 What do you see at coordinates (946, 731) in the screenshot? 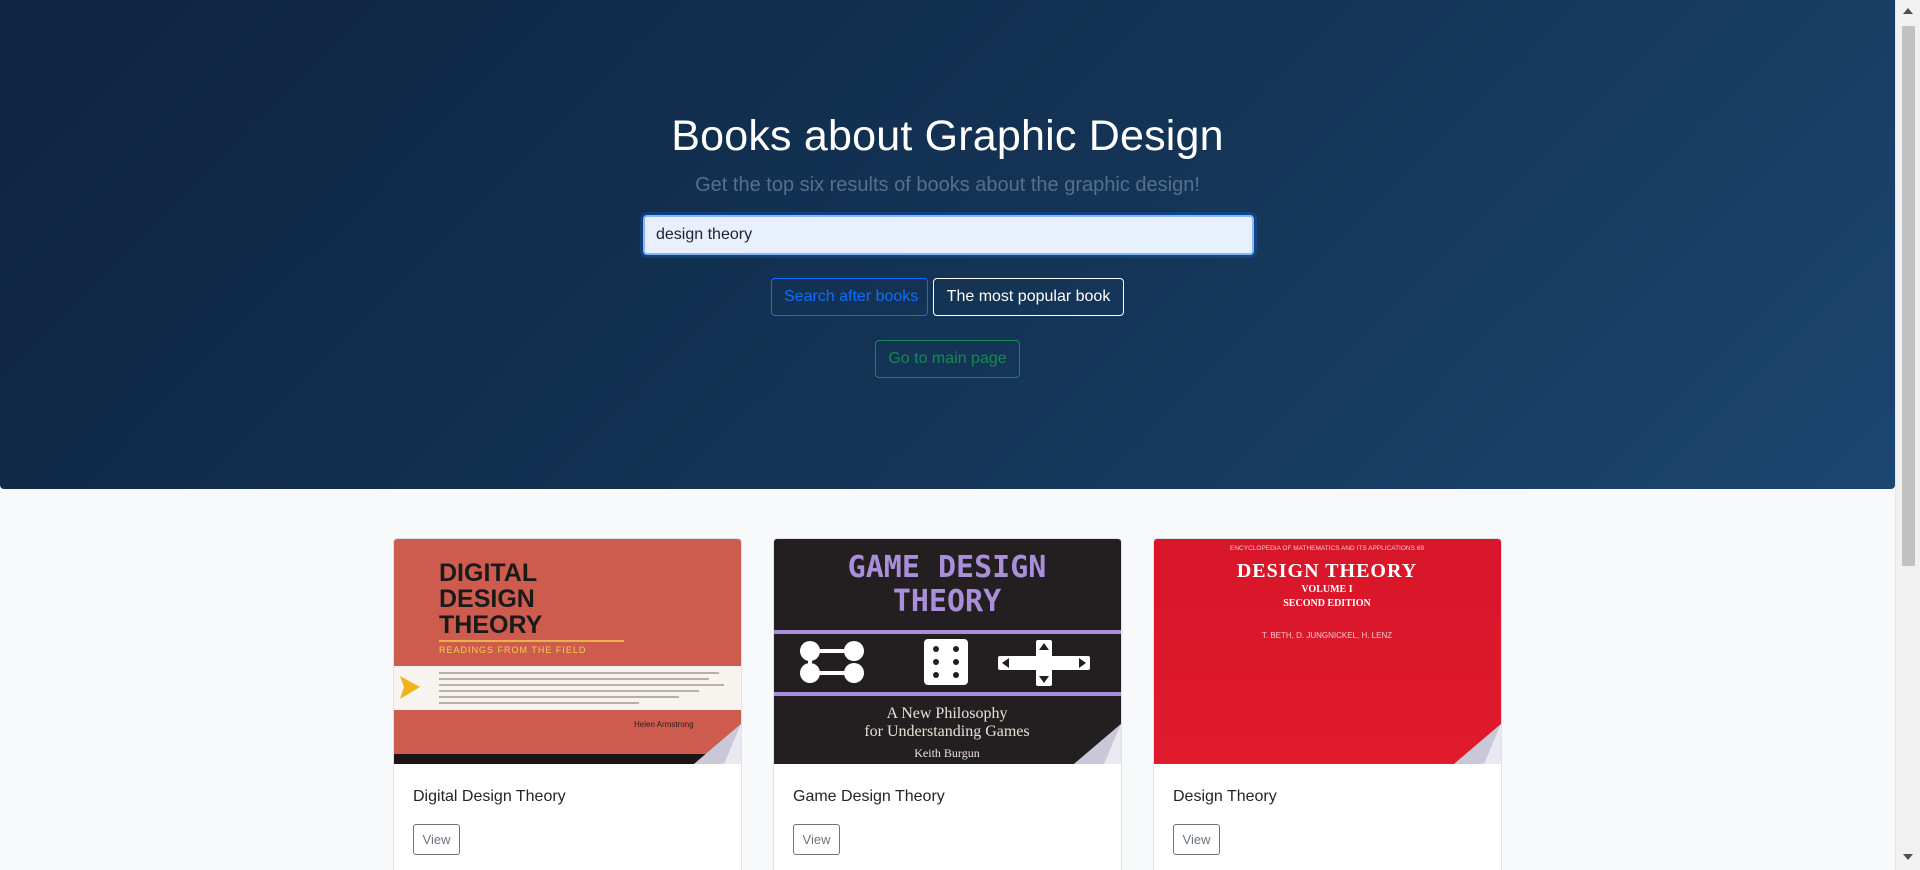
I see `cover-text: for Understanding Games` at bounding box center [946, 731].